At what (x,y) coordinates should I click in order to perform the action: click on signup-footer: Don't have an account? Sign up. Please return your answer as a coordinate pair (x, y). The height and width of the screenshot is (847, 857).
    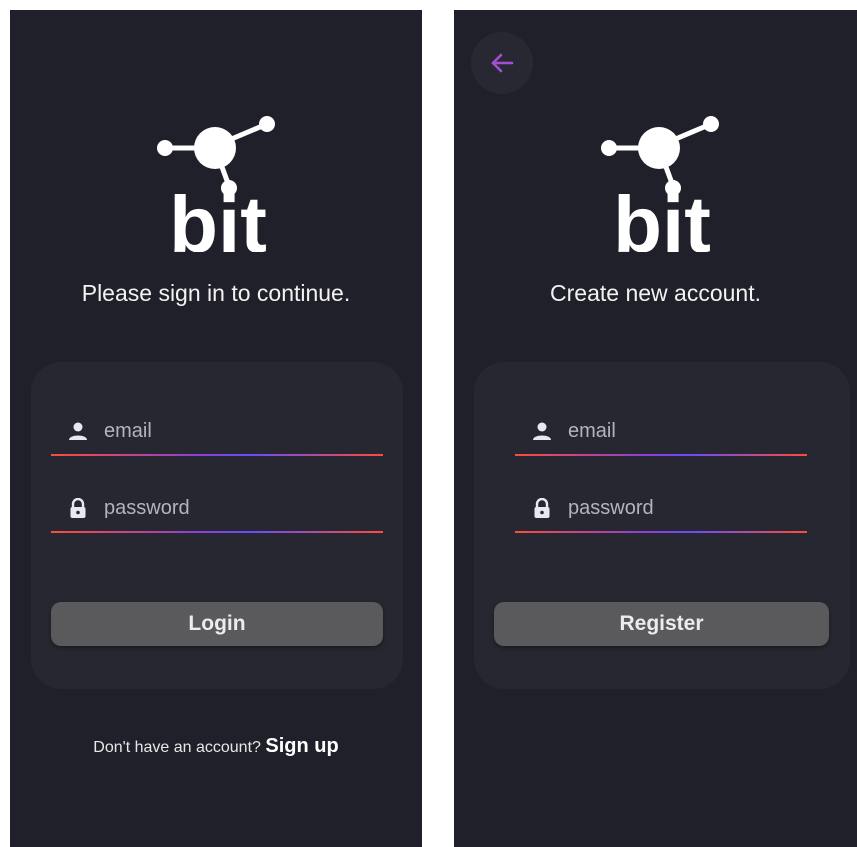
    Looking at the image, I should click on (216, 746).